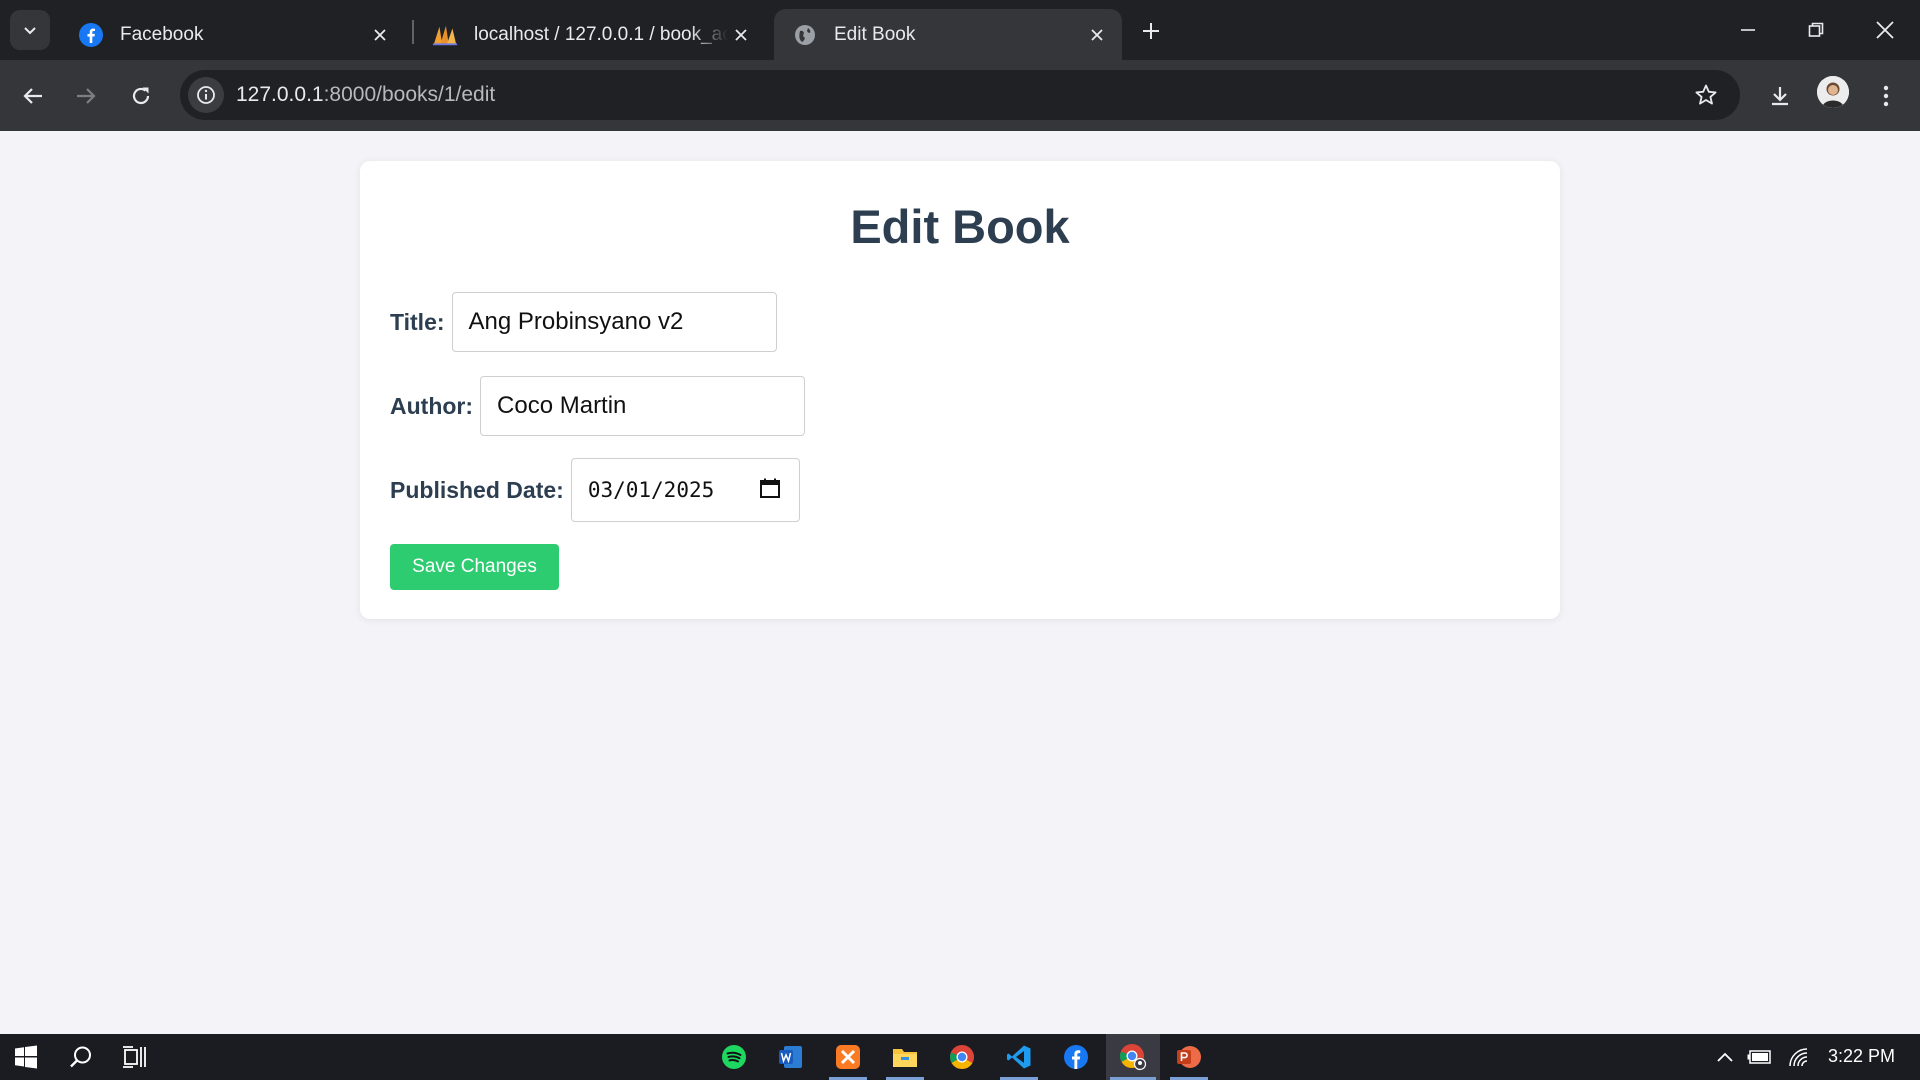  I want to click on taskbar-app-chrome-profile, so click(1133, 1057).